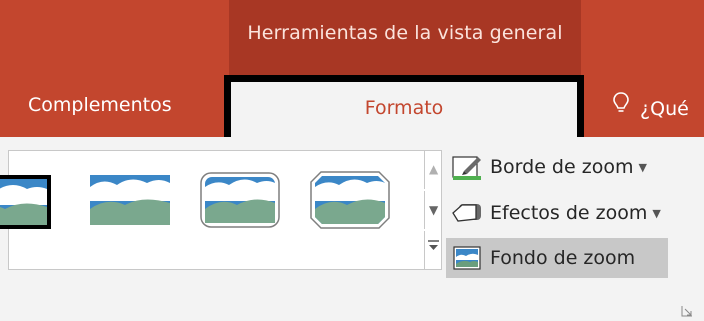  I want to click on zoom-effects-button: Efectos de zoom ▼, so click(553, 213).